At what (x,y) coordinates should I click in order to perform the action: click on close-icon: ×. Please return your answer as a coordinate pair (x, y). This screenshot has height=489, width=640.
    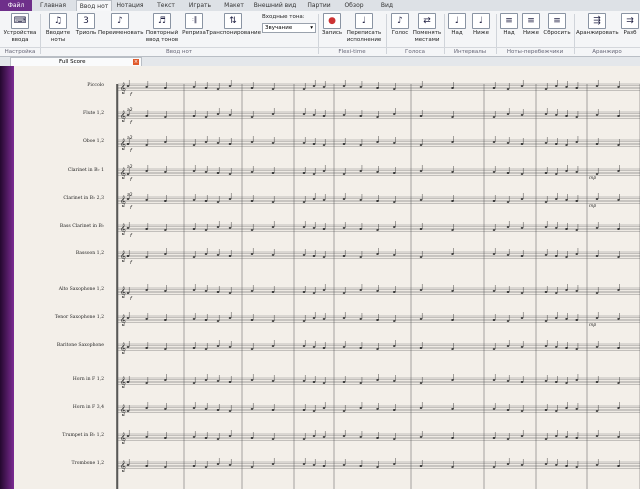
    Looking at the image, I should click on (136, 62).